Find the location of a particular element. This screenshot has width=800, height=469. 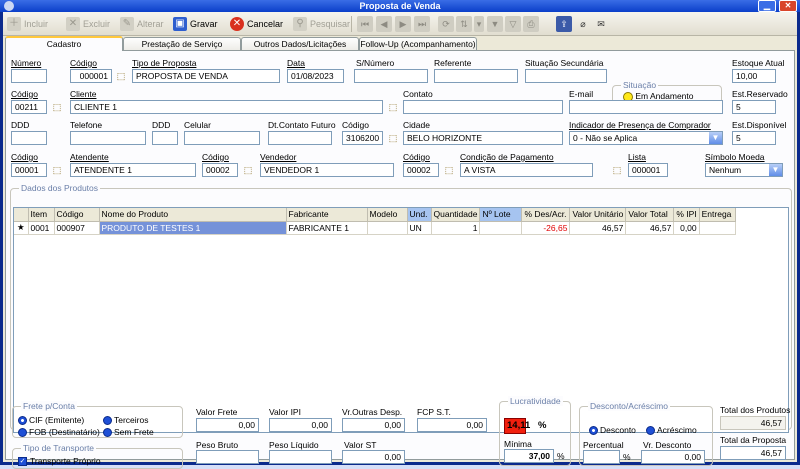

col-valor-total: Valor Total is located at coordinates (650, 215).